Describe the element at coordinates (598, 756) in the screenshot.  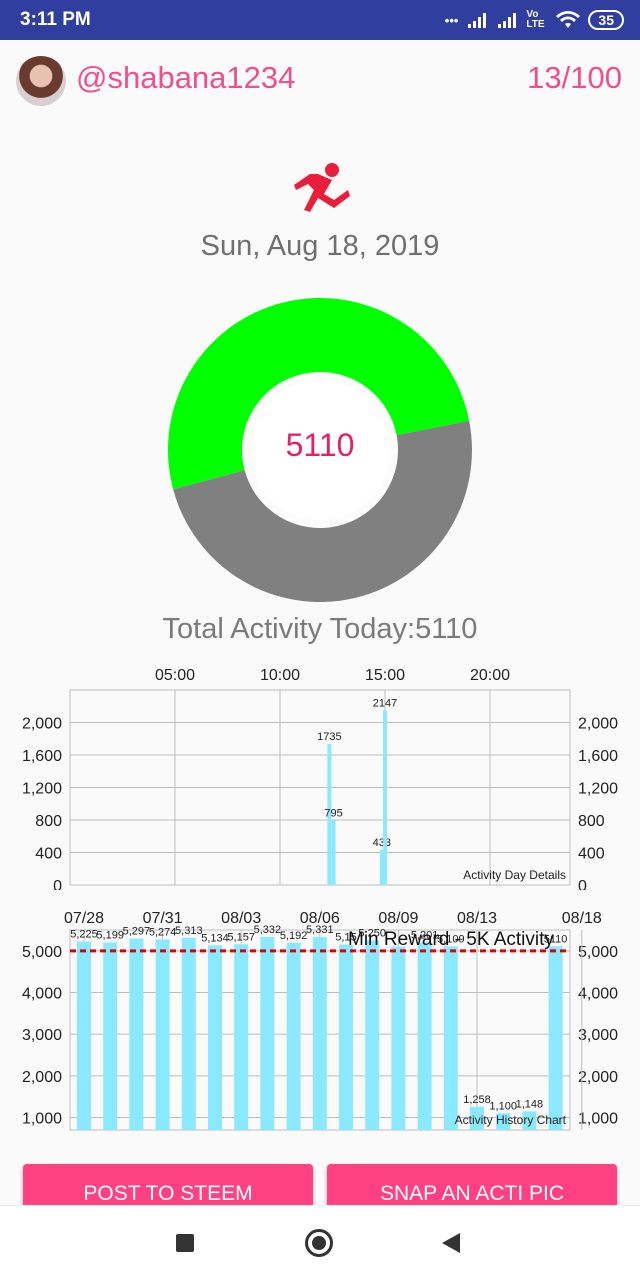
I see `y-tick-label-right: 1,600` at that location.